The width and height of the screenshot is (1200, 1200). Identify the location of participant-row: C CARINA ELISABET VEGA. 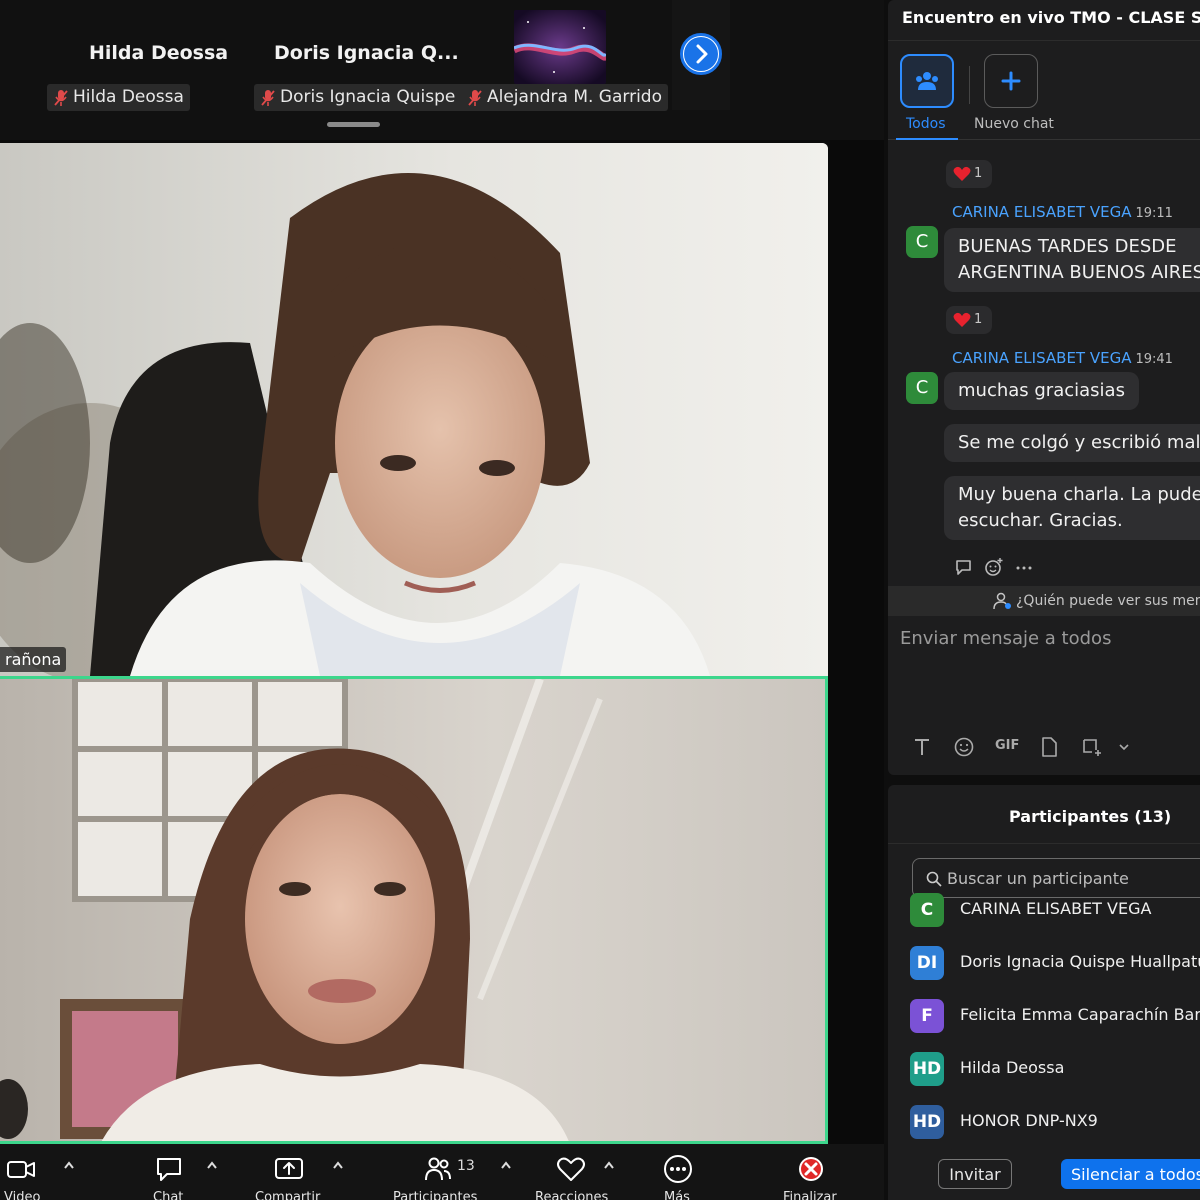
(1044, 910).